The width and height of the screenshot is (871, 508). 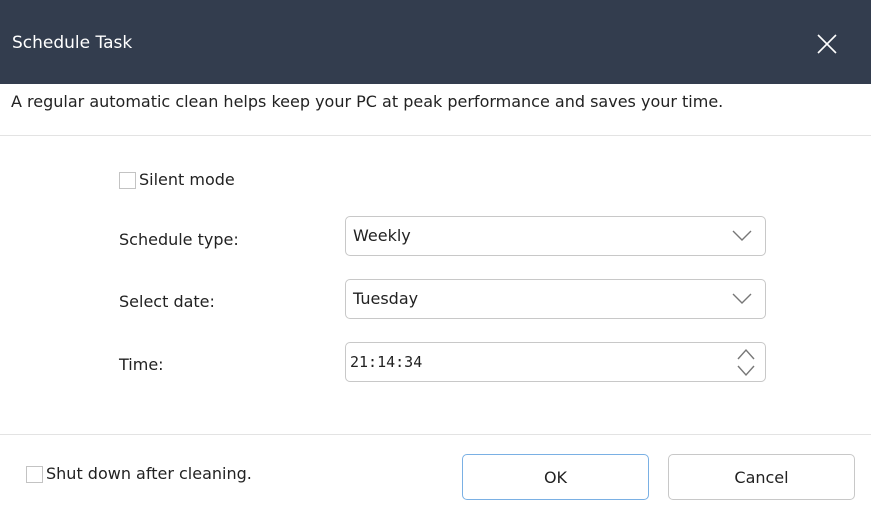 I want to click on select-date-dropdown: Tuesday, so click(x=555, y=299).